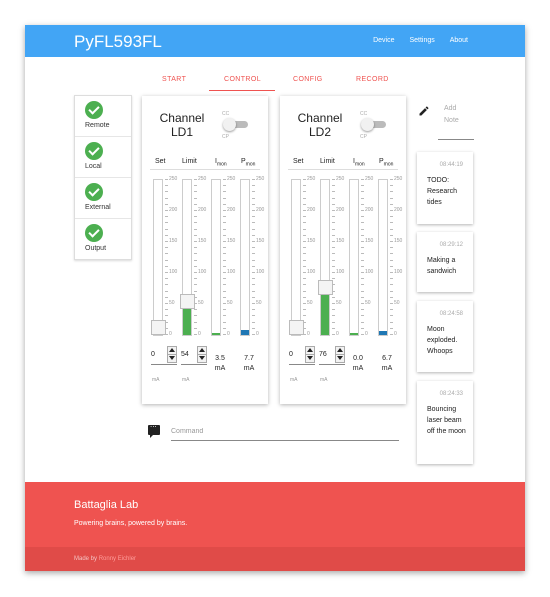 The image size is (550, 597). I want to click on imon-readout: 3.5 mA, so click(220, 364).